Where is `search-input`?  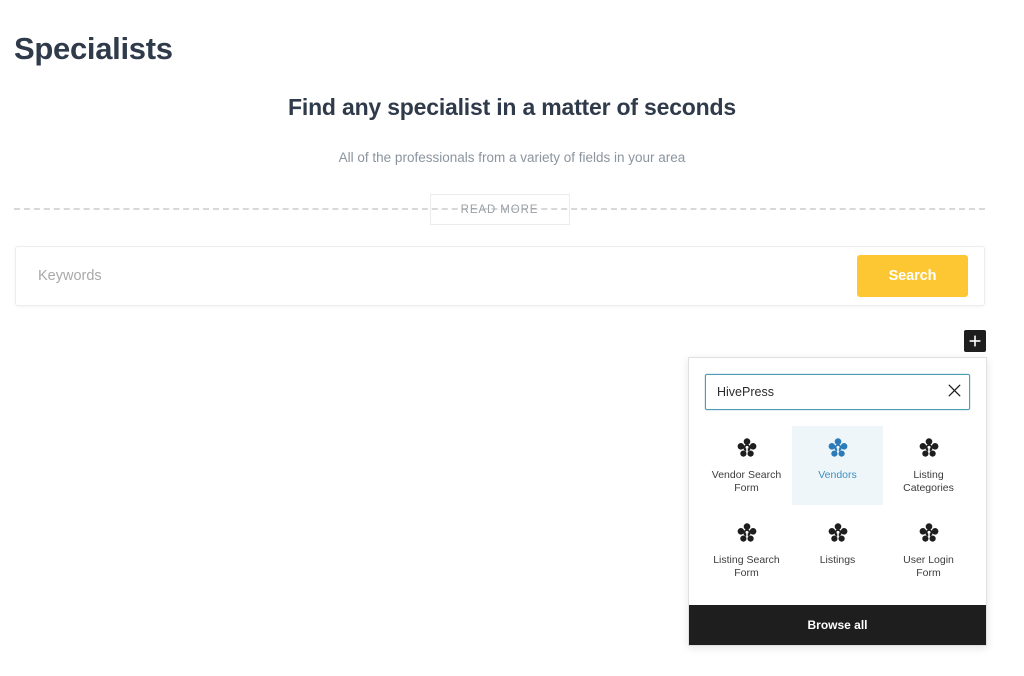 search-input is located at coordinates (436, 276).